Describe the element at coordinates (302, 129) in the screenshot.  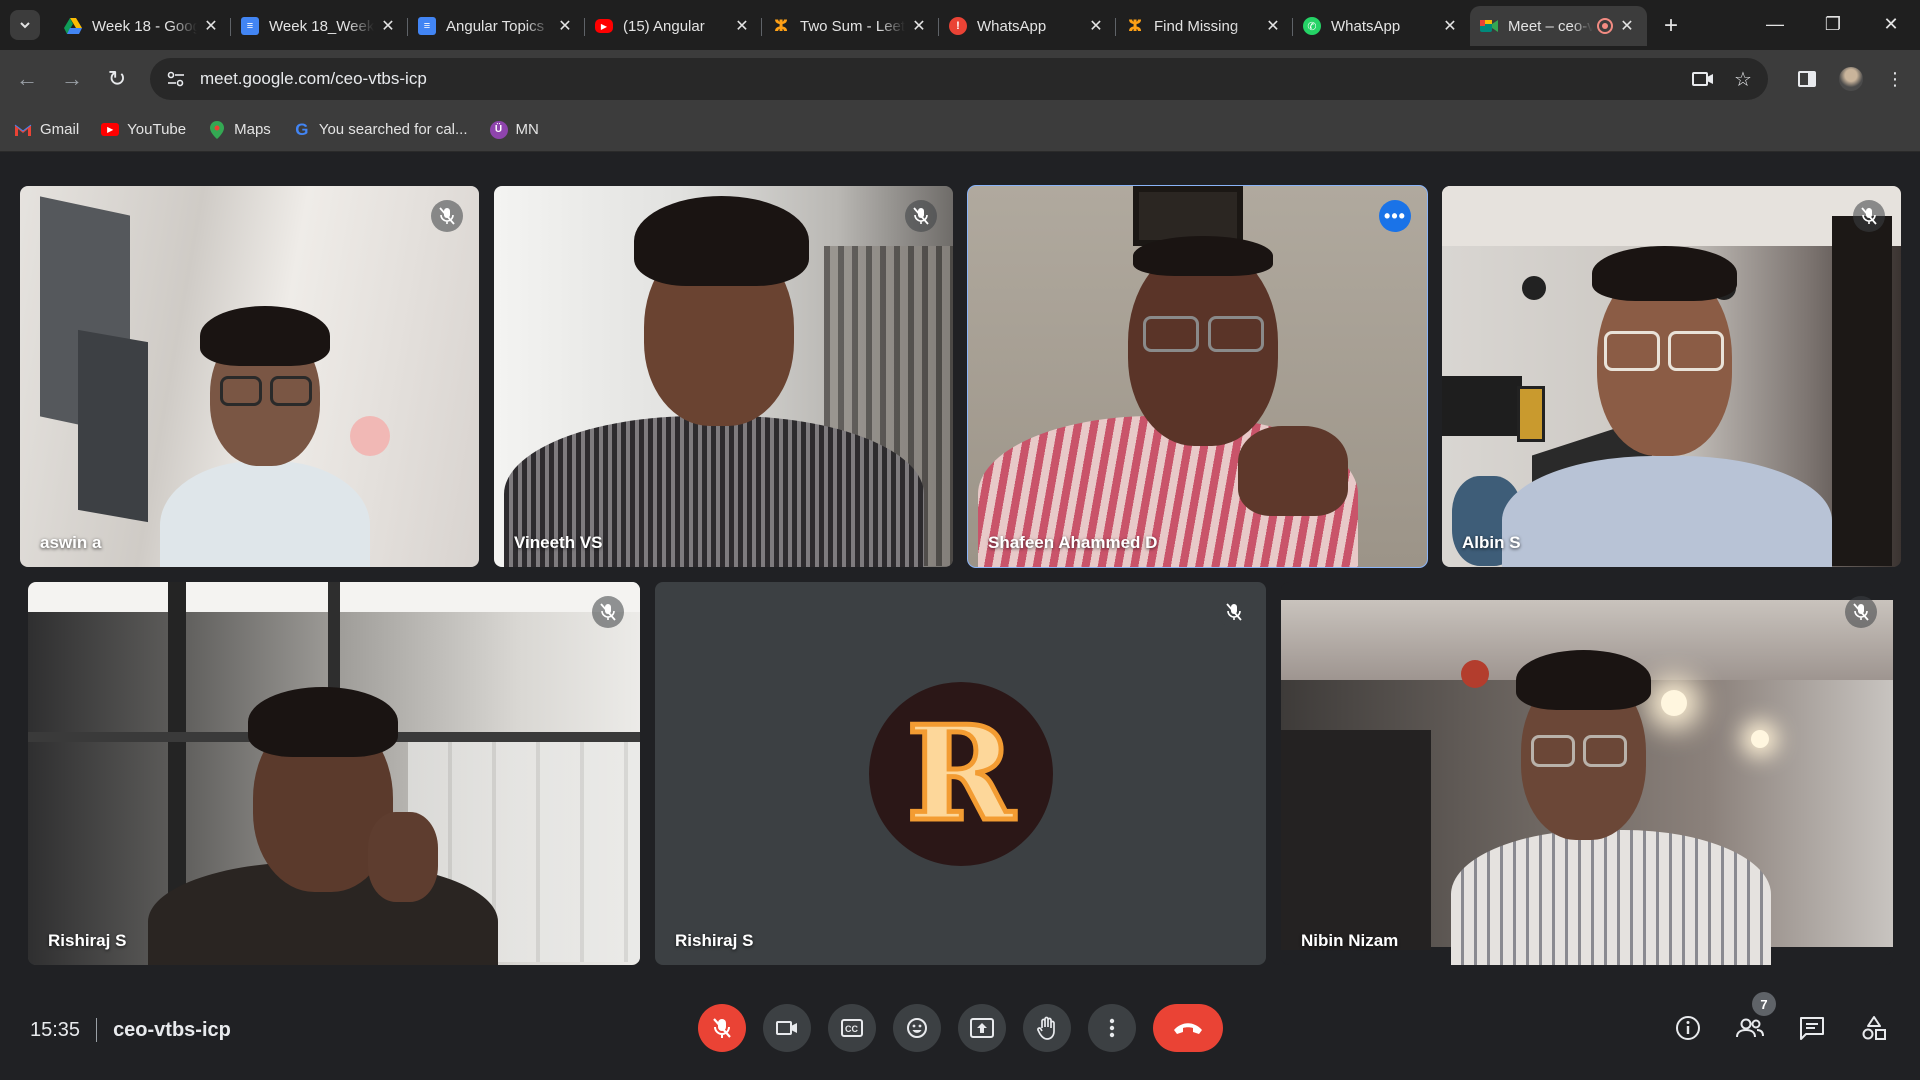
I see `google-icon: G` at that location.